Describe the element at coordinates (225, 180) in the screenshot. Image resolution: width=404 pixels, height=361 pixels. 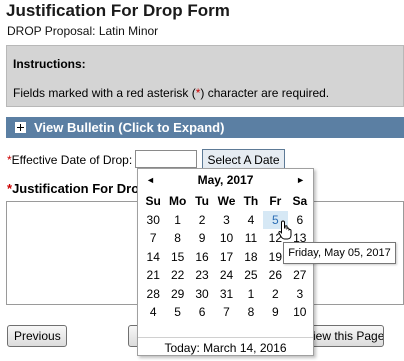
I see `calendar-month-label: May, 2017` at that location.